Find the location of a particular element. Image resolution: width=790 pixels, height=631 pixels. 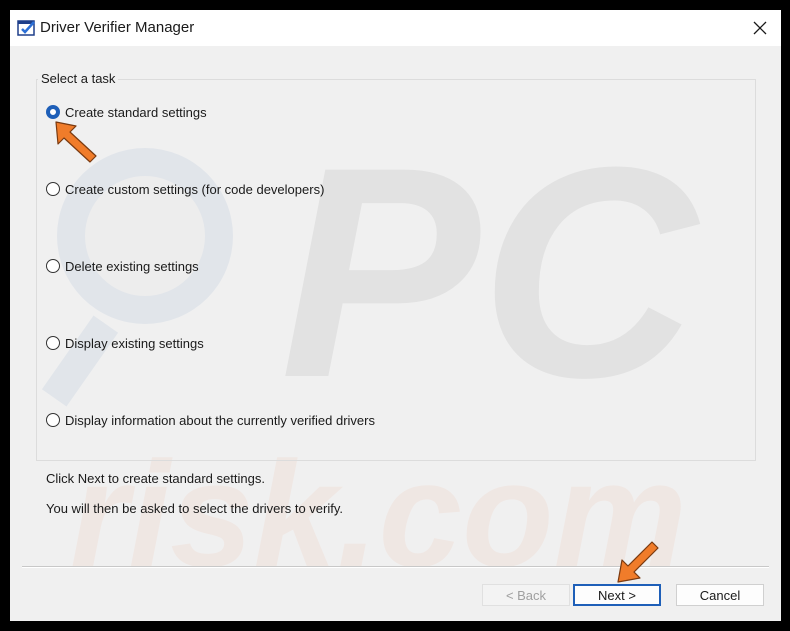

radio-label: Display existing settings is located at coordinates (134, 343).